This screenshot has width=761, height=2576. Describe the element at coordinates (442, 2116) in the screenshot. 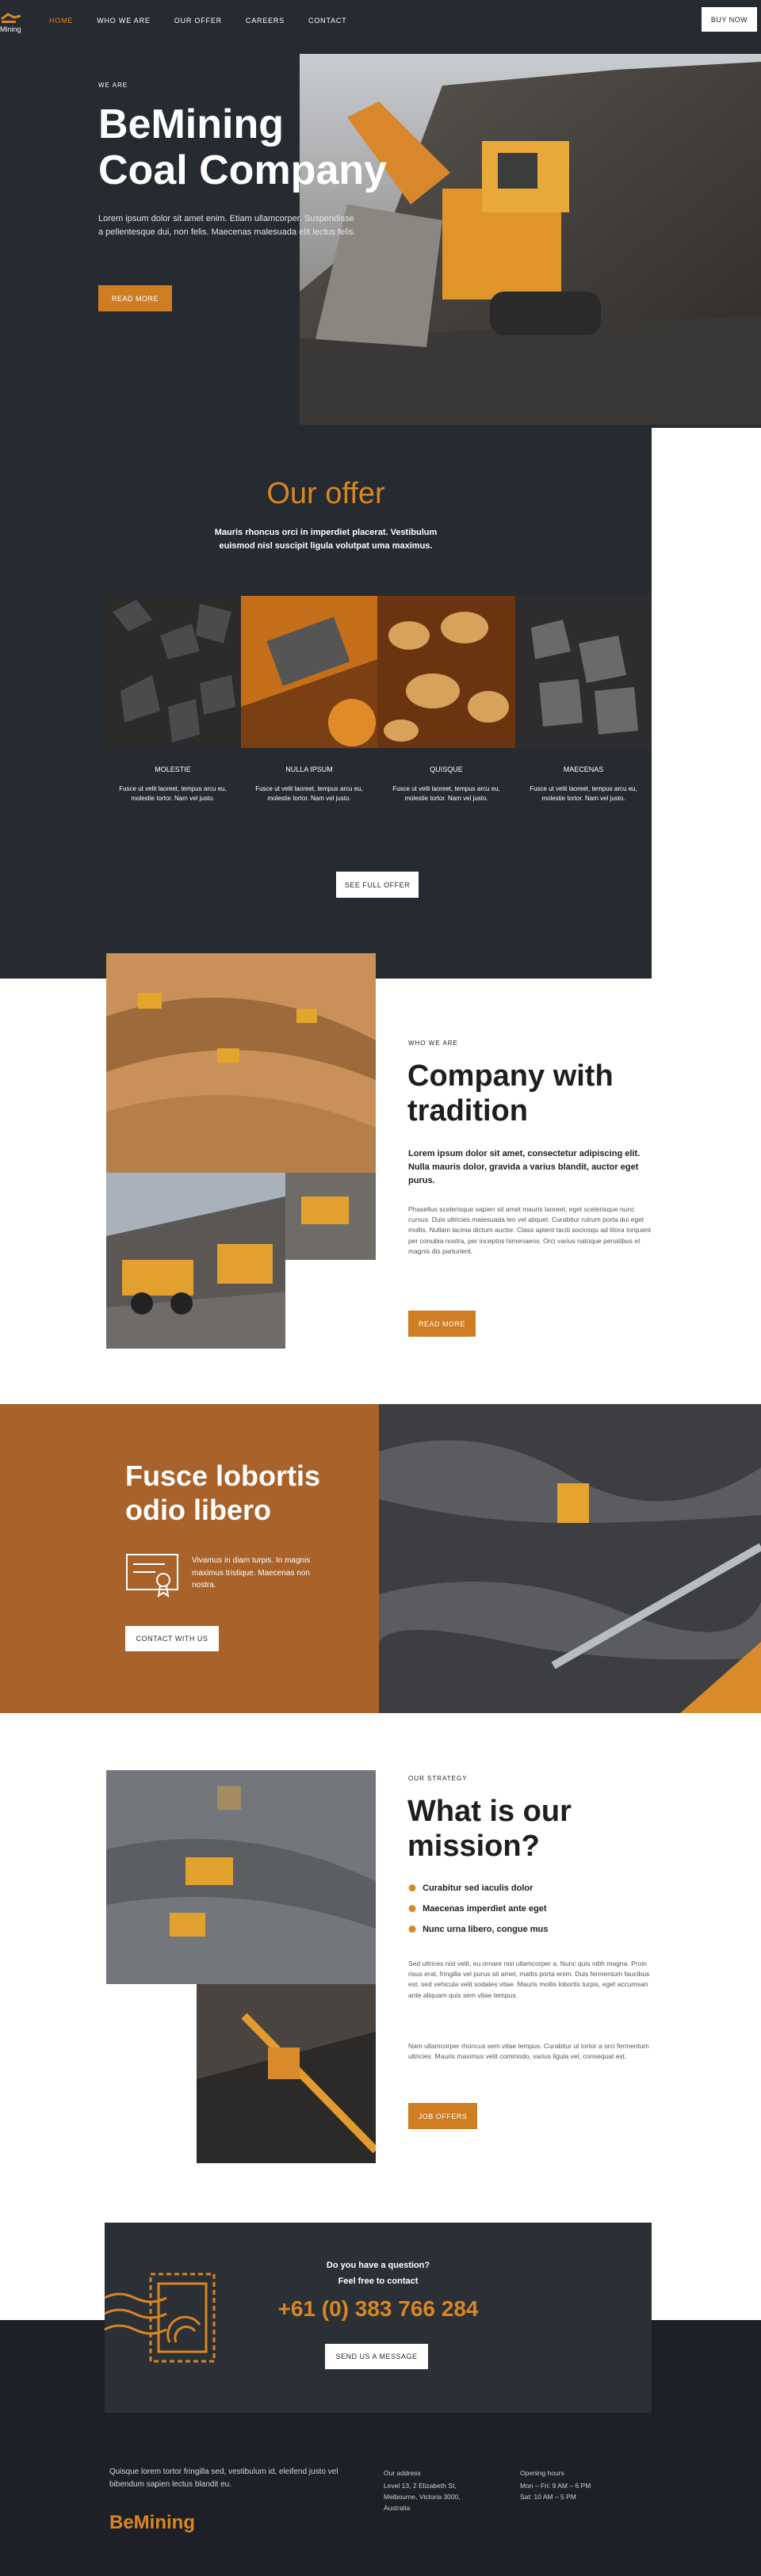

I see `job-offers-button: Job offers` at that location.